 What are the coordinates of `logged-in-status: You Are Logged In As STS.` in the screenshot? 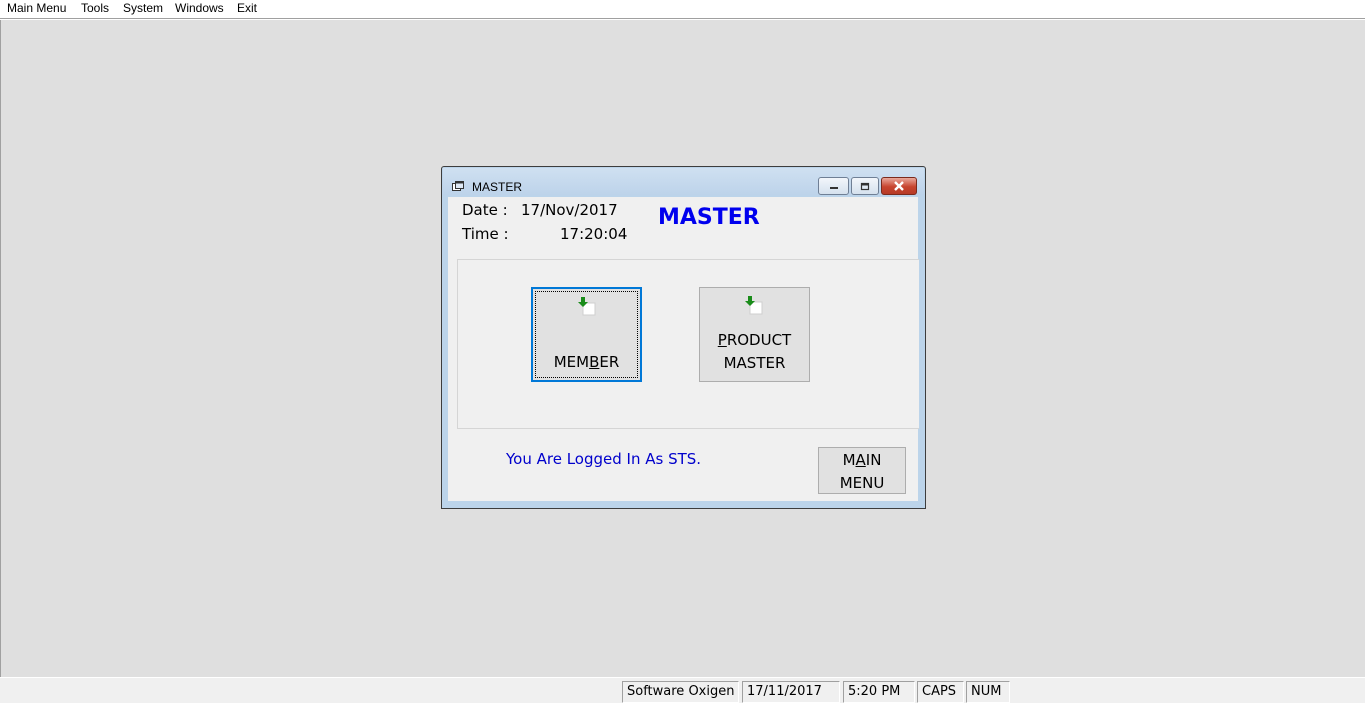 It's located at (604, 459).